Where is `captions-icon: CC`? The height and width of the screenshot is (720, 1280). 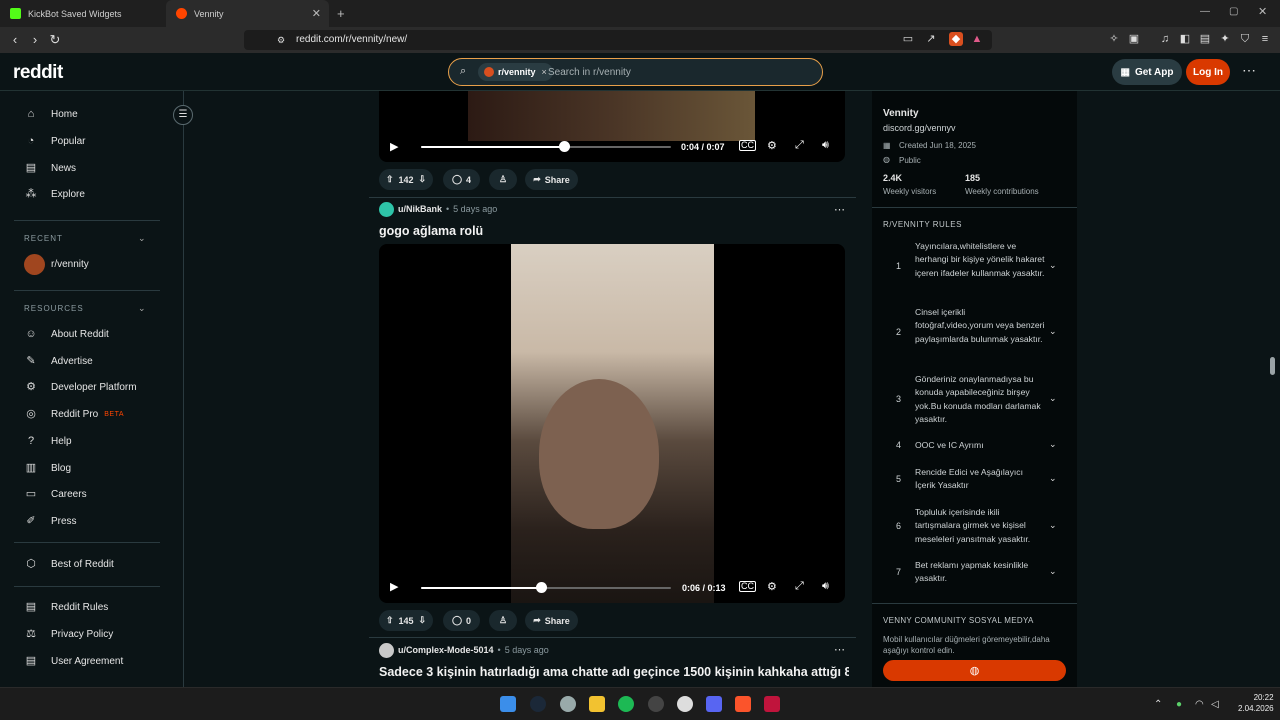 captions-icon: CC is located at coordinates (747, 145).